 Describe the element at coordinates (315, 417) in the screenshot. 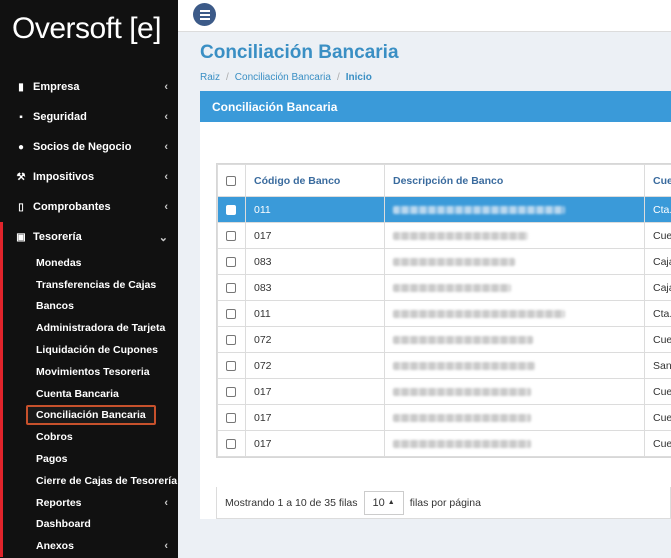

I see `cell-code: 017` at that location.